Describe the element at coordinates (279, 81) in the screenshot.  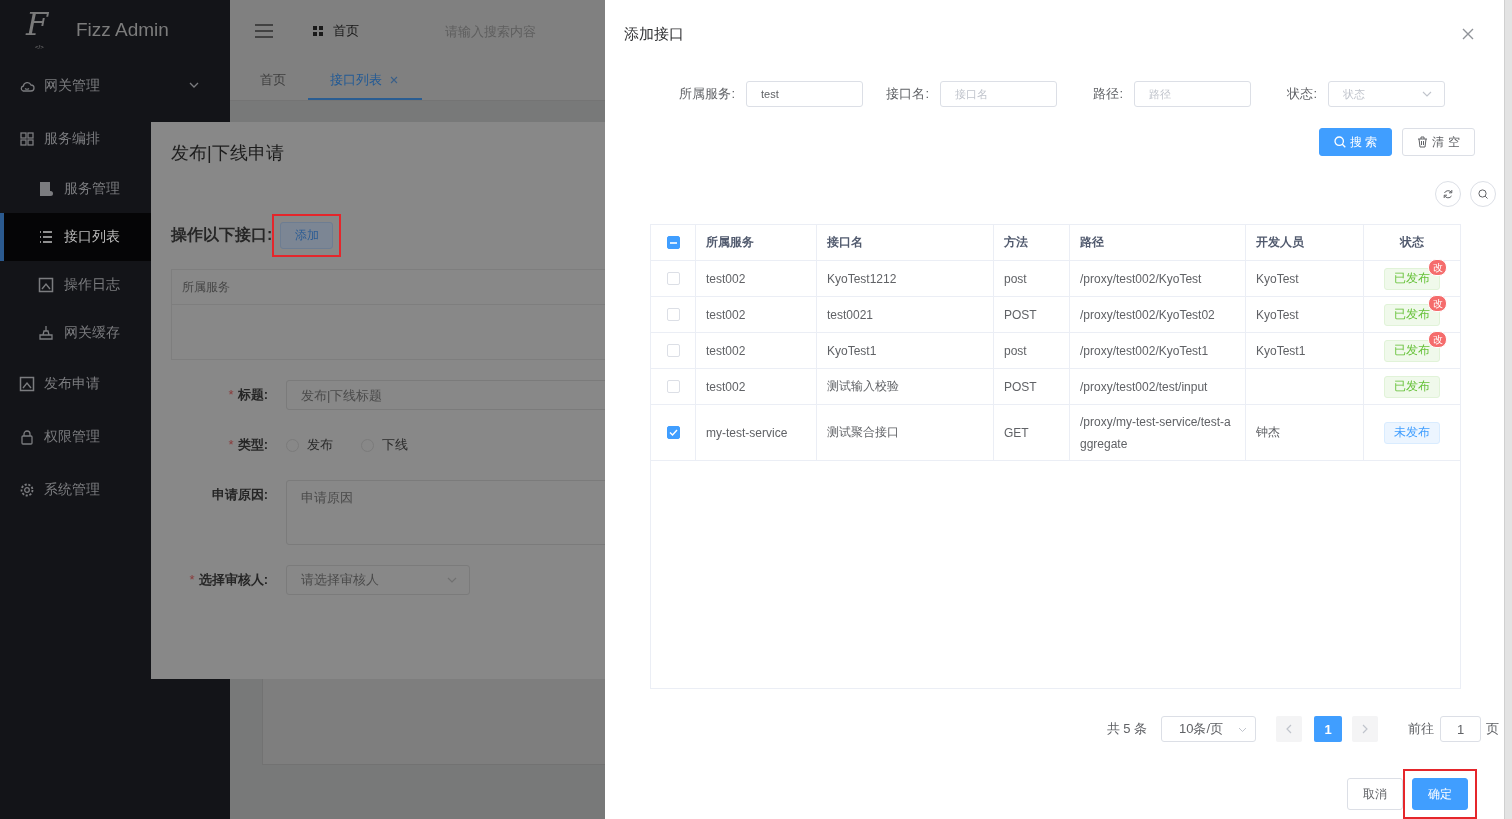
I see `tab: 首页` at that location.